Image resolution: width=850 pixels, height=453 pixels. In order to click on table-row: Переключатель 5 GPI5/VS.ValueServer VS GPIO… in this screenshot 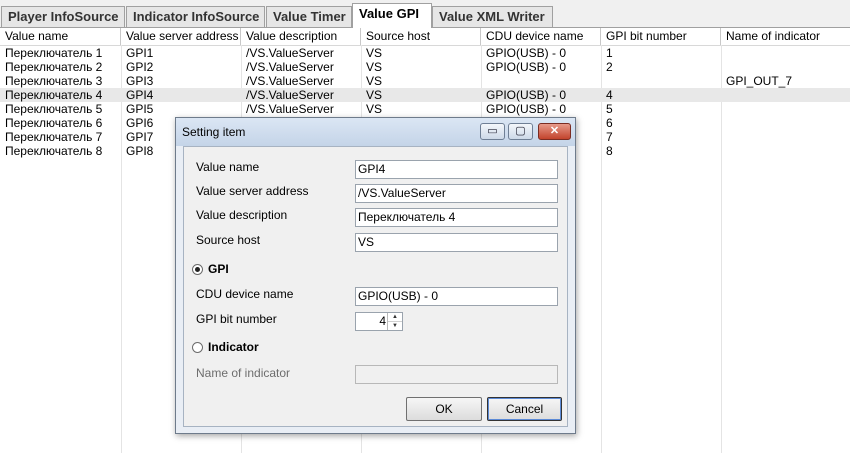, I will do `click(425, 109)`.